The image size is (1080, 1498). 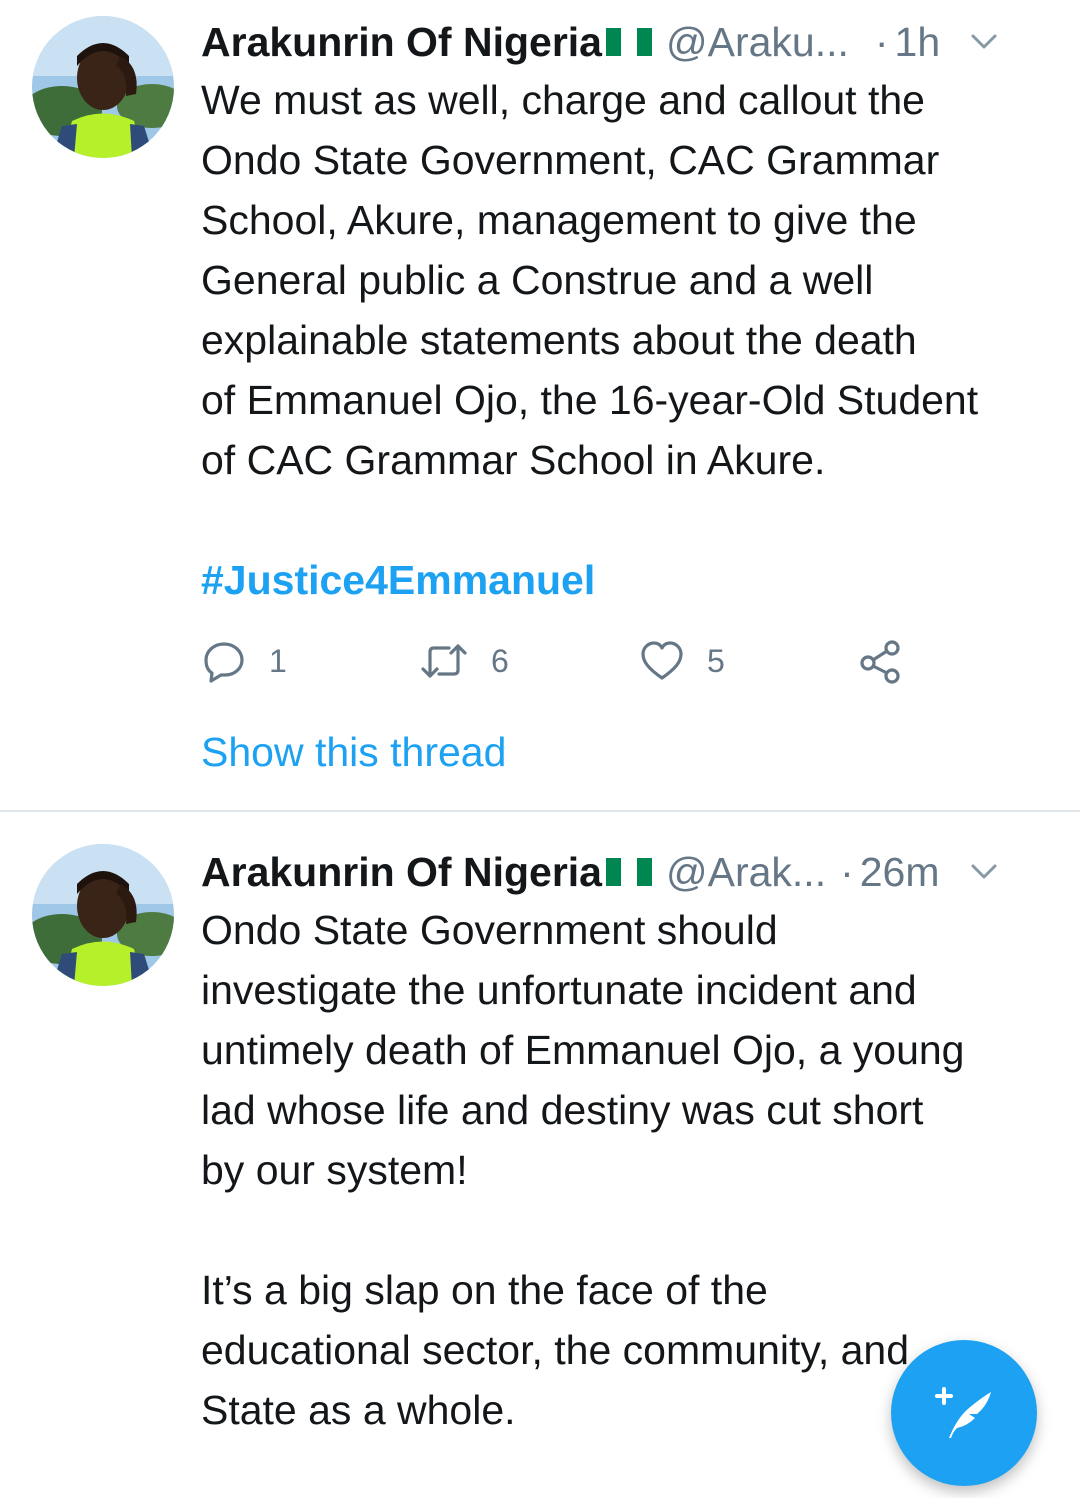 I want to click on like-button: 5, so click(x=682, y=661).